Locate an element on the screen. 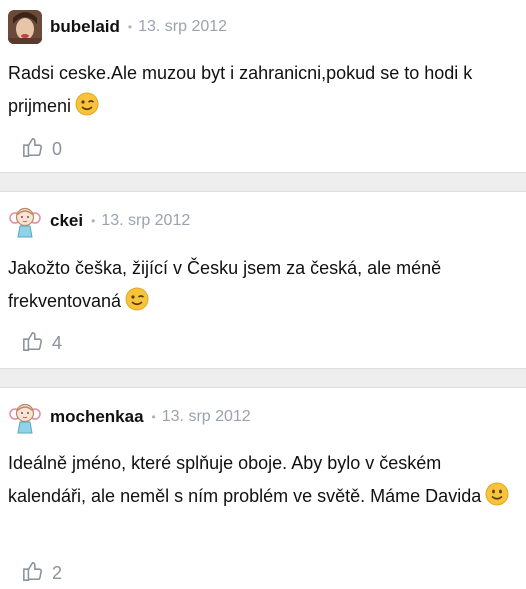 The height and width of the screenshot is (589, 526). username: bubelaid is located at coordinates (85, 27).